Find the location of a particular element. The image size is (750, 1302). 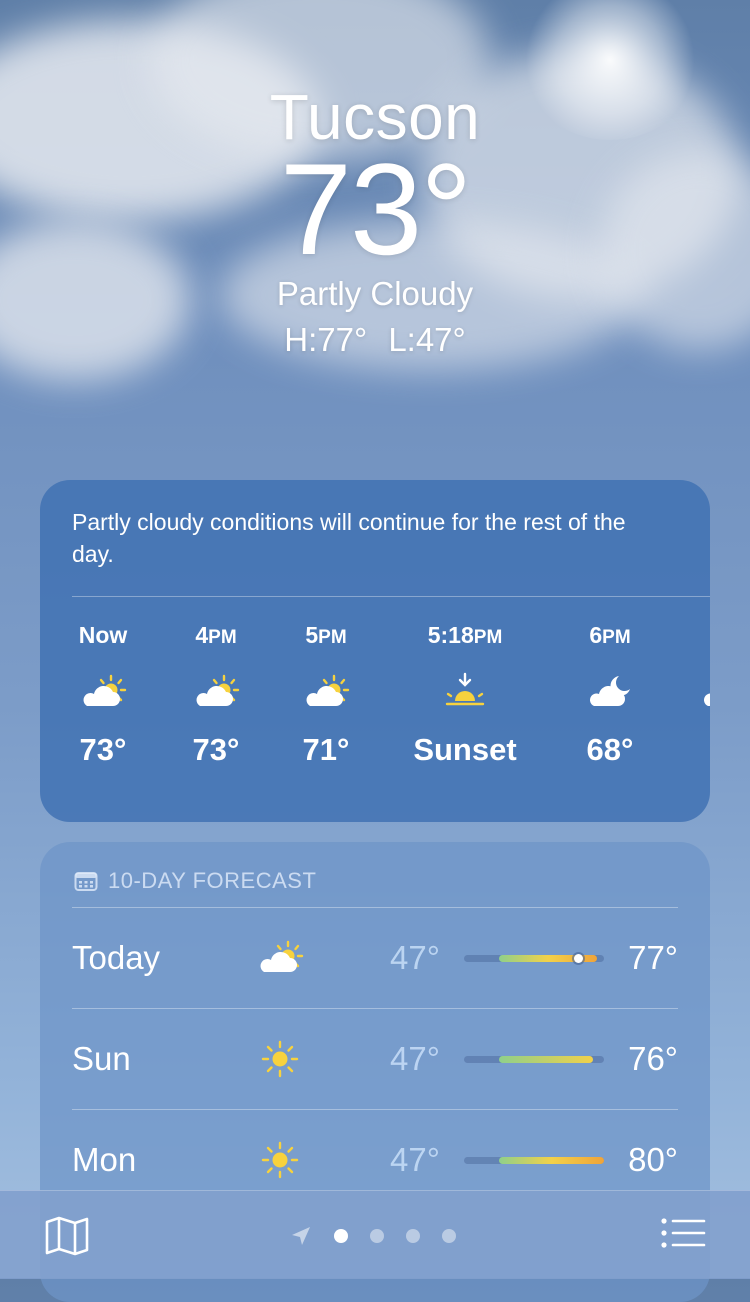

high-temp: H:77° is located at coordinates (326, 339).